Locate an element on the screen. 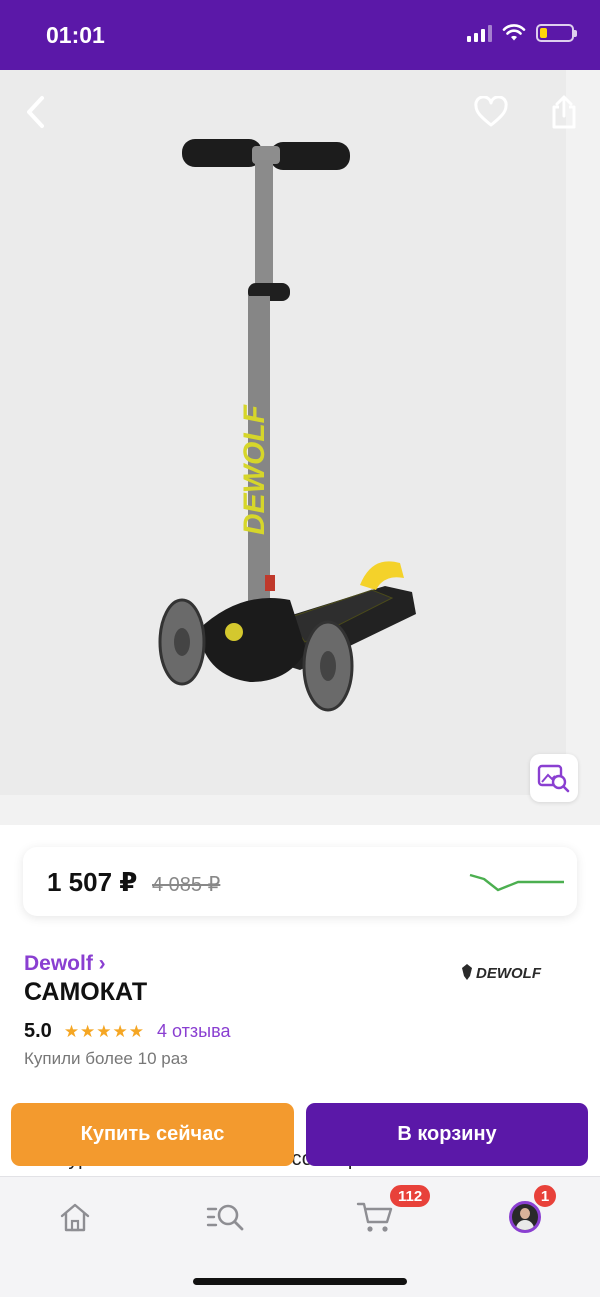  image-search-button is located at coordinates (554, 778).